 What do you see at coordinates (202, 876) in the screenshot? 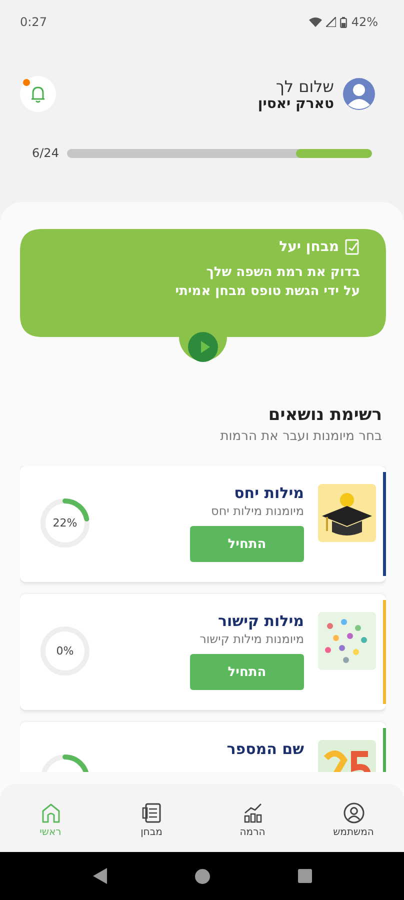
I see `home-circle-icon` at bounding box center [202, 876].